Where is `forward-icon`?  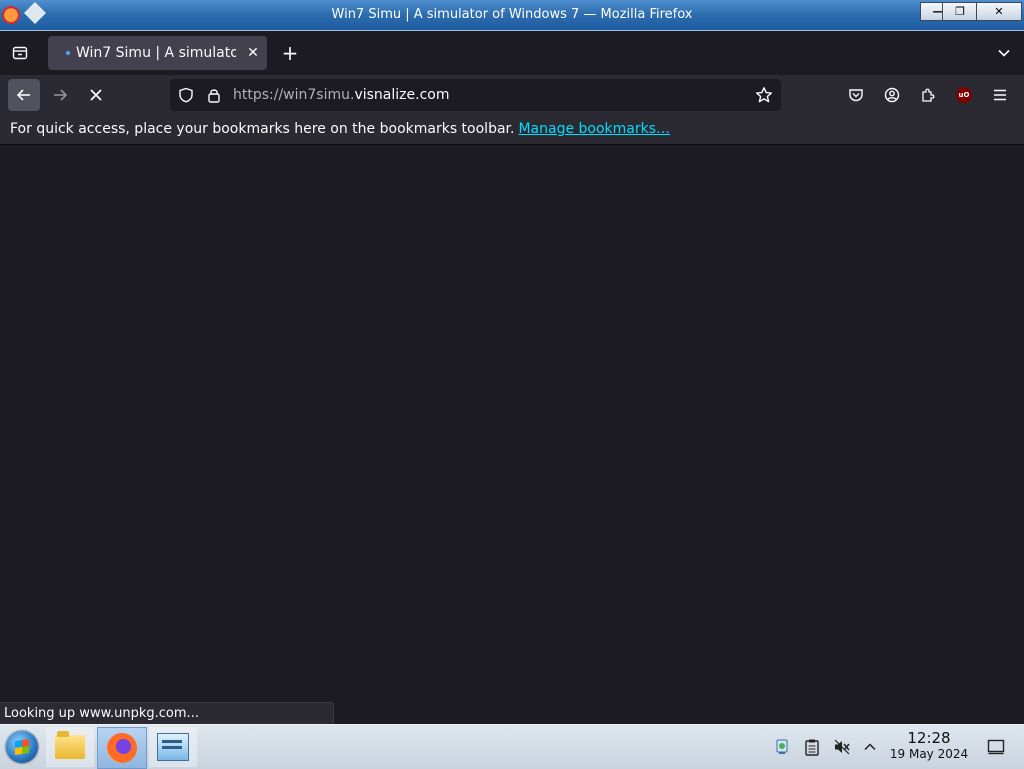
forward-icon is located at coordinates (61, 95).